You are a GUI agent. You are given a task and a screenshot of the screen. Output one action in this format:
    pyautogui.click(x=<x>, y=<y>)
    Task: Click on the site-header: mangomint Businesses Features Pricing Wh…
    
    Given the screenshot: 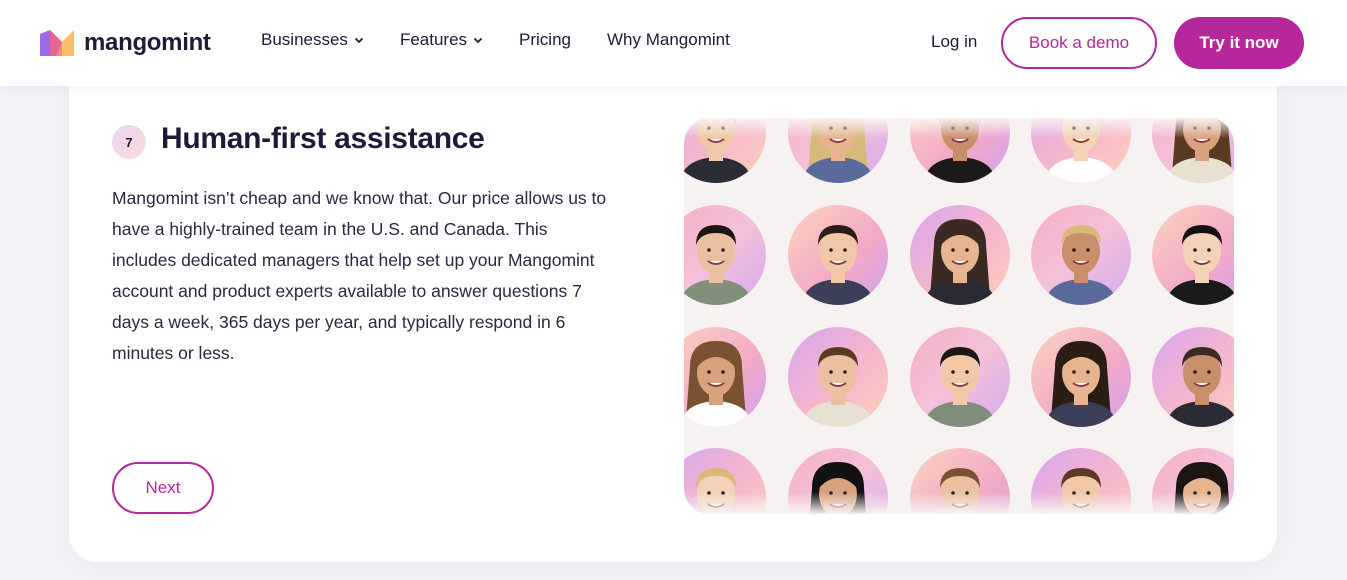 What is the action you would take?
    pyautogui.click(x=673, y=43)
    